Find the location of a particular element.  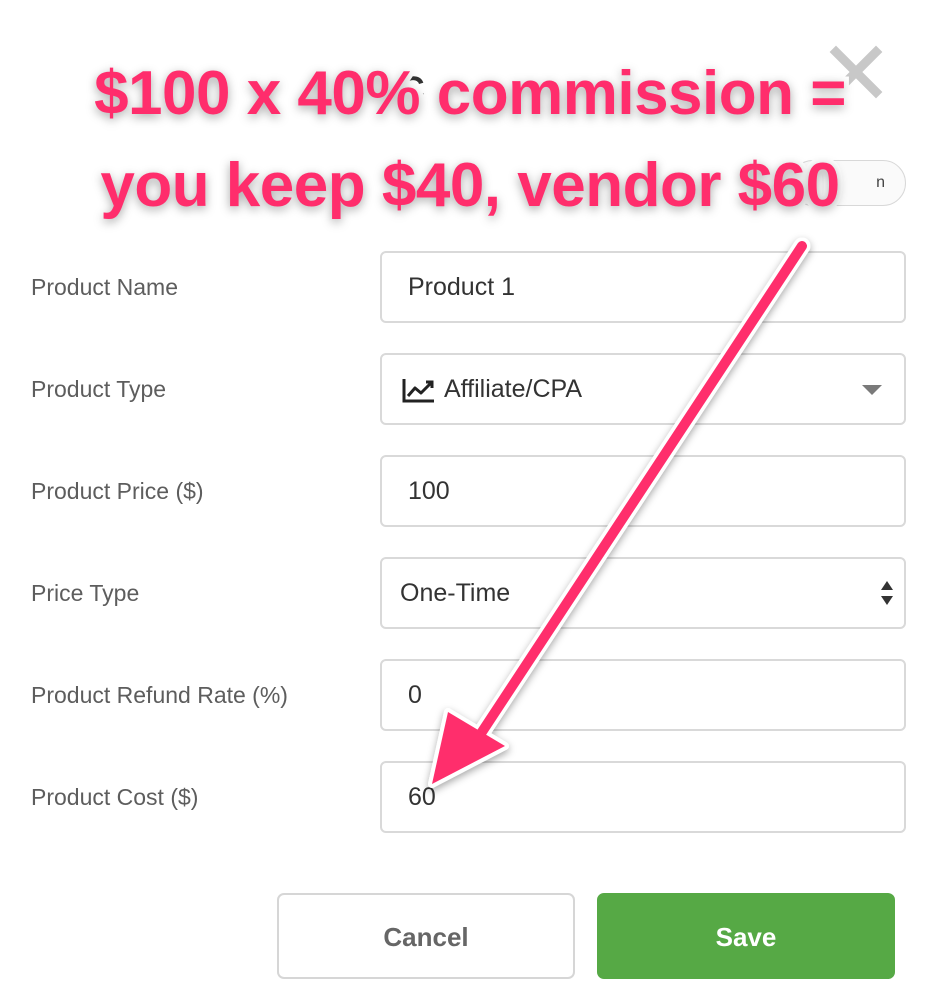

product-type-row: Product Type Affiliate/CPA is located at coordinates (470, 389).